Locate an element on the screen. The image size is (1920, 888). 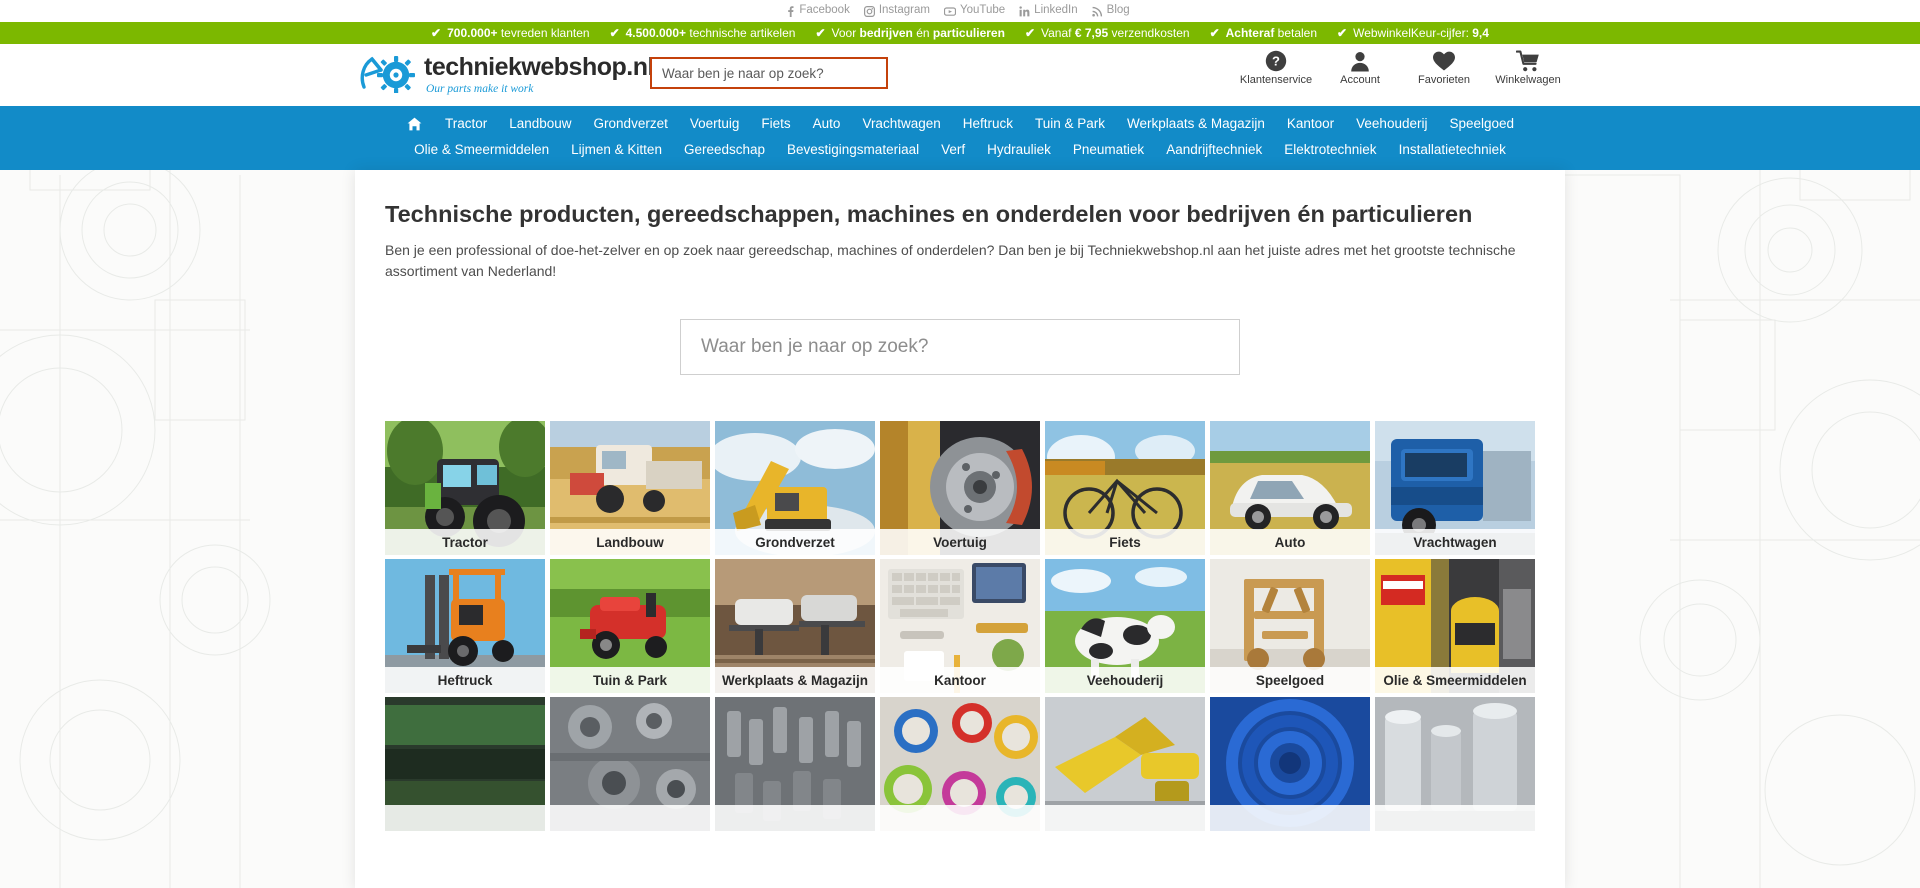
category-label: Voertuig is located at coordinates (960, 542).